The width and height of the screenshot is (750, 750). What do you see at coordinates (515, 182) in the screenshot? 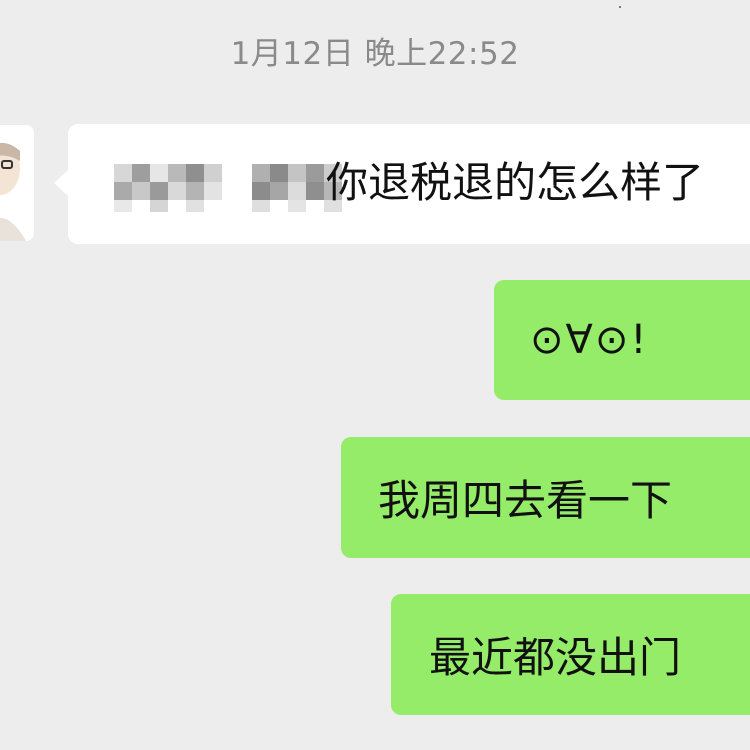
I see `incoming-message-text: 你退税退的怎么样了` at bounding box center [515, 182].